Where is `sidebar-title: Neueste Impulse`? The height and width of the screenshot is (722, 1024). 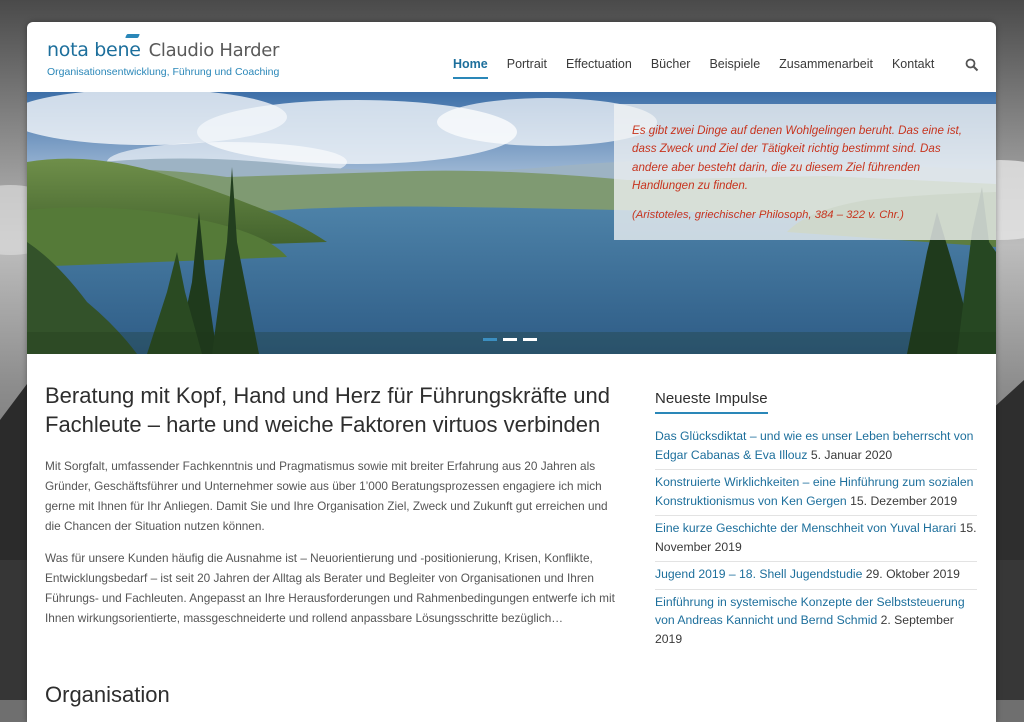
sidebar-title: Neueste Impulse is located at coordinates (711, 402).